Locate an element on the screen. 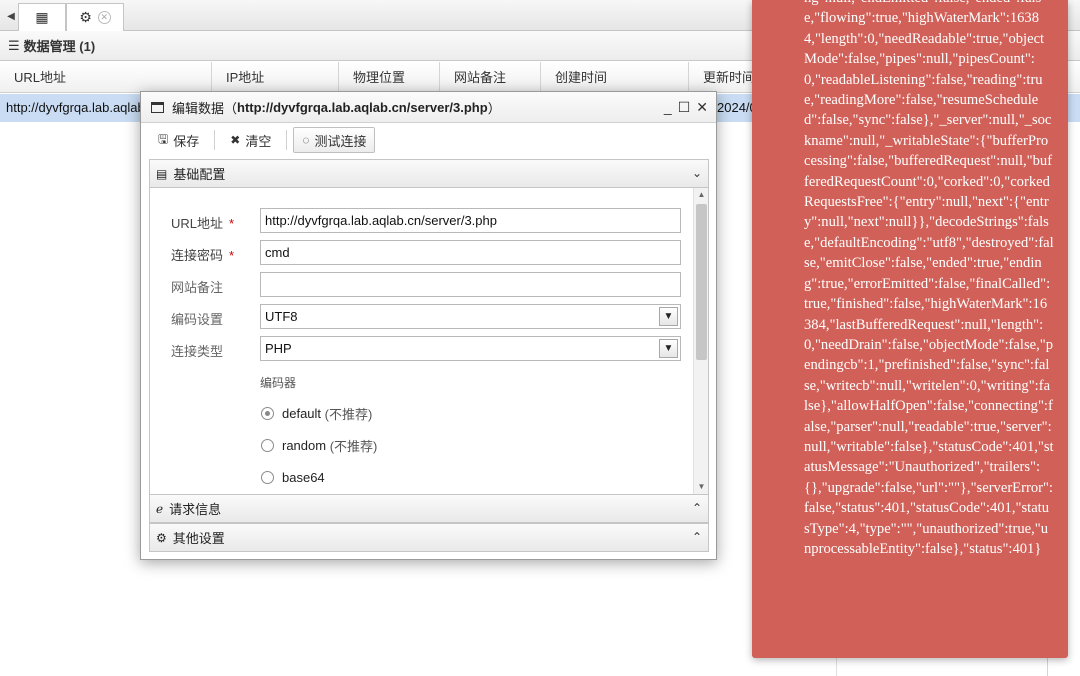 Image resolution: width=1080 pixels, height=676 pixels. encoder-name: default is located at coordinates (302, 413).